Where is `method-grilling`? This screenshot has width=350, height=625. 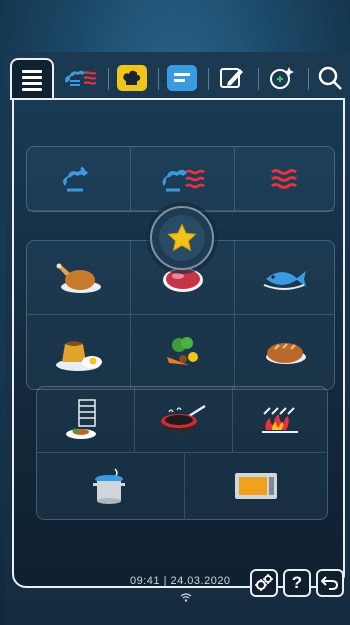 method-grilling is located at coordinates (280, 420).